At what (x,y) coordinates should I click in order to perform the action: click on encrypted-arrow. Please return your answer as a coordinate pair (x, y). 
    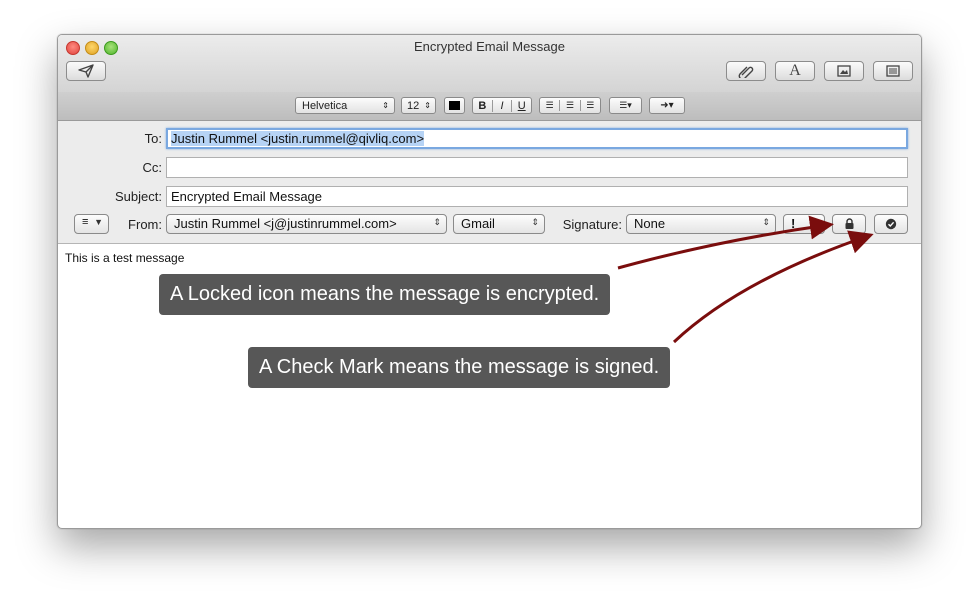
    Looking at the image, I should click on (725, 242).